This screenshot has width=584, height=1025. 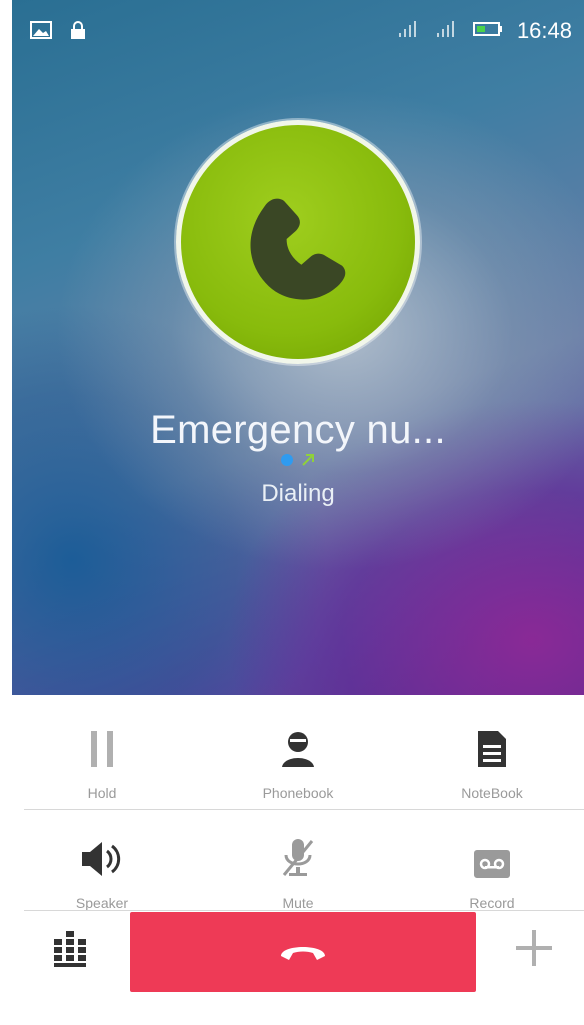 I want to click on mute-mic-icon, so click(x=298, y=855).